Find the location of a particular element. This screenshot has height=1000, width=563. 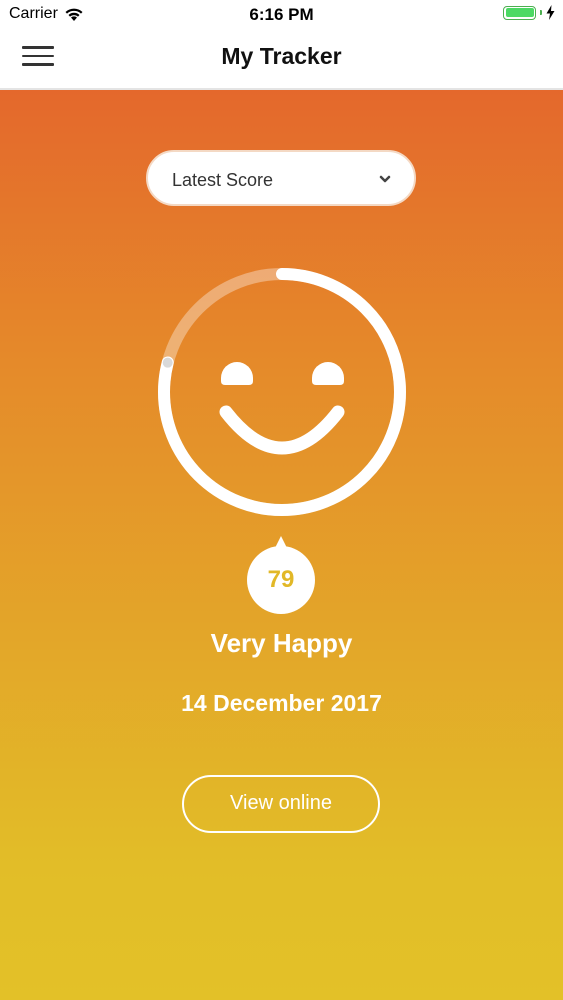

mood-label: Very Happy is located at coordinates (281, 643).